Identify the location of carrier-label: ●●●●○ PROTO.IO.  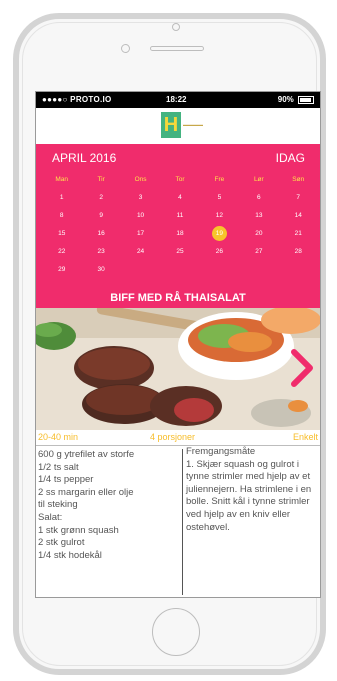
(77, 99).